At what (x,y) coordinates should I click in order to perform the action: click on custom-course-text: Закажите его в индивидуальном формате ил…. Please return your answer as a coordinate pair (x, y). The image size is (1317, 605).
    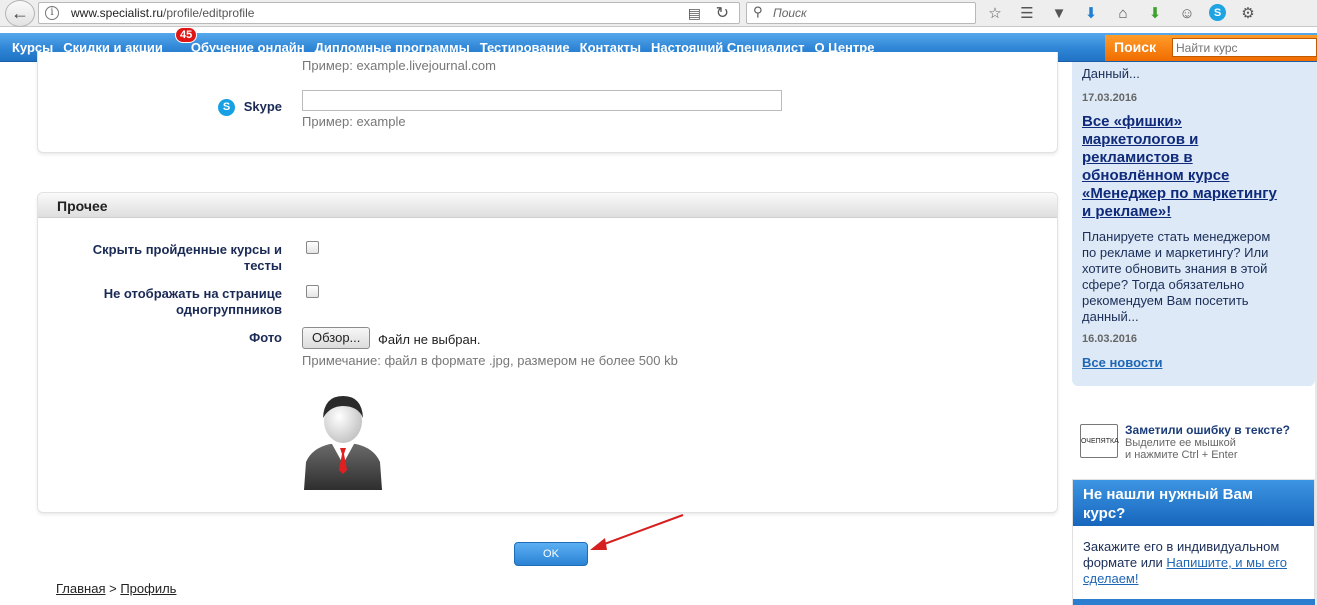
    Looking at the image, I should click on (1198, 563).